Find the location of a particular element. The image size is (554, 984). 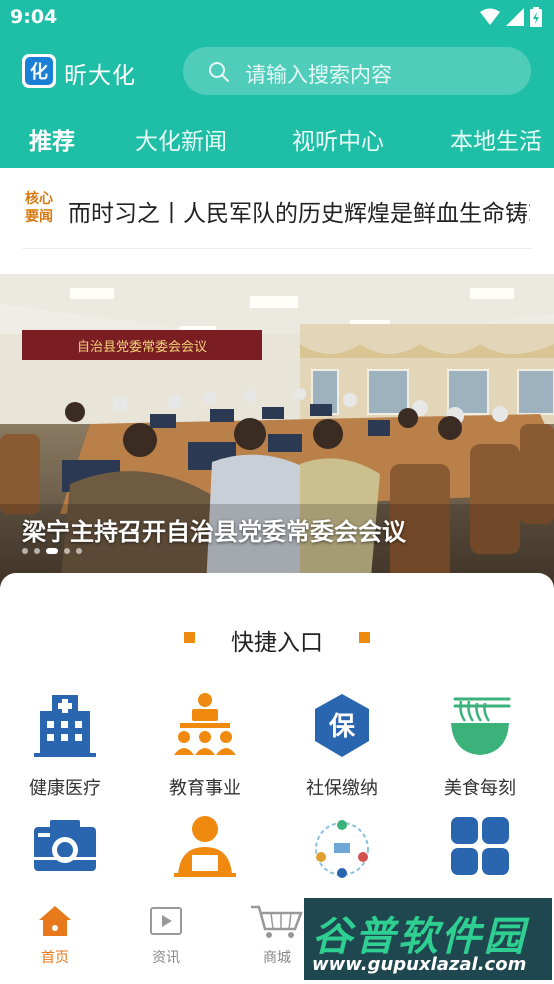

wifi-icon is located at coordinates (490, 16).